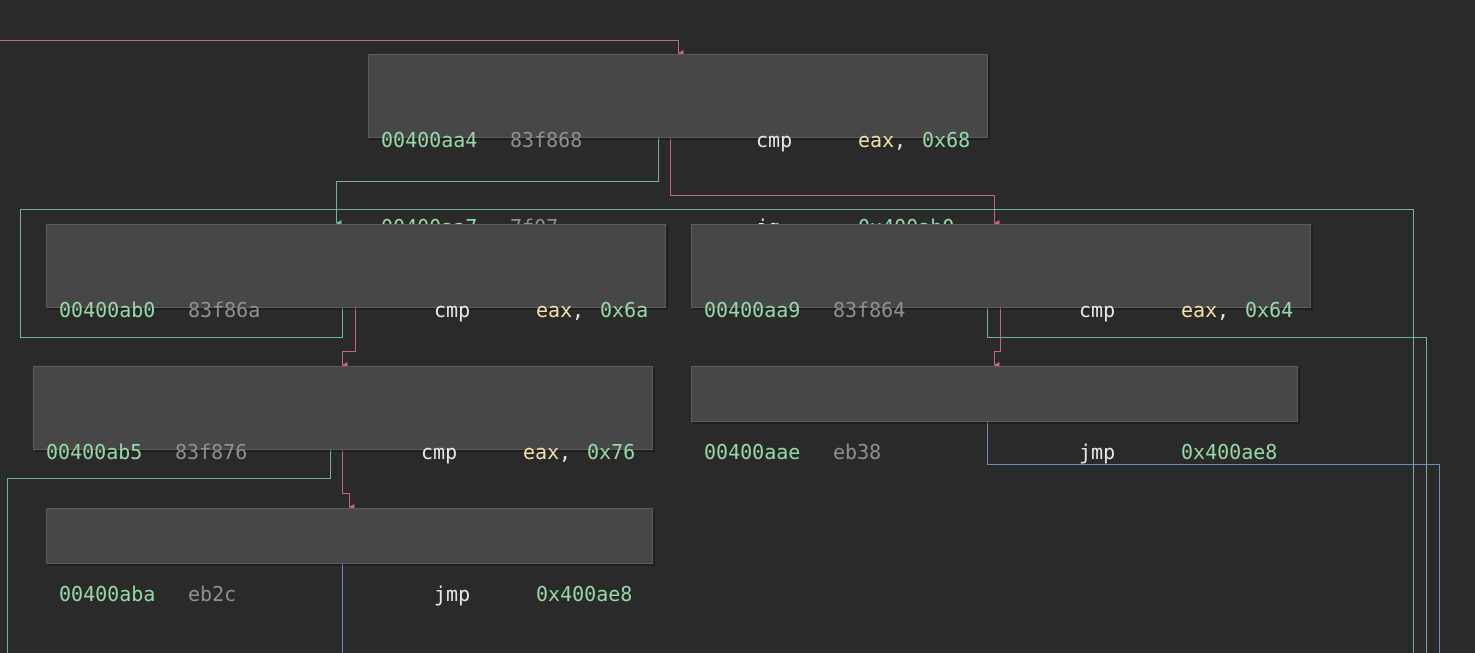 The image size is (1475, 653). Describe the element at coordinates (107, 594) in the screenshot. I see `instruction-address: 00400aba` at that location.